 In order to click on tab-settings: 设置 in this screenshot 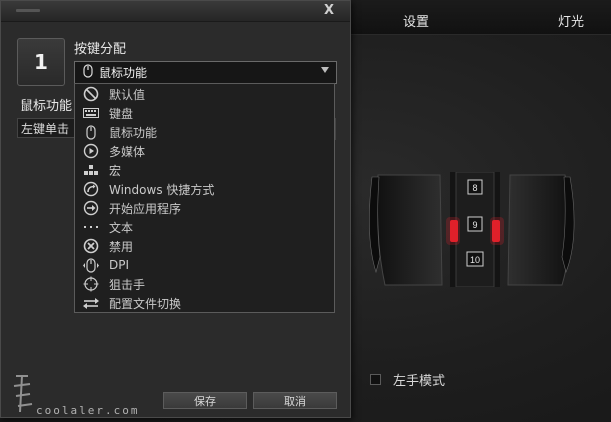, I will do `click(416, 20)`.